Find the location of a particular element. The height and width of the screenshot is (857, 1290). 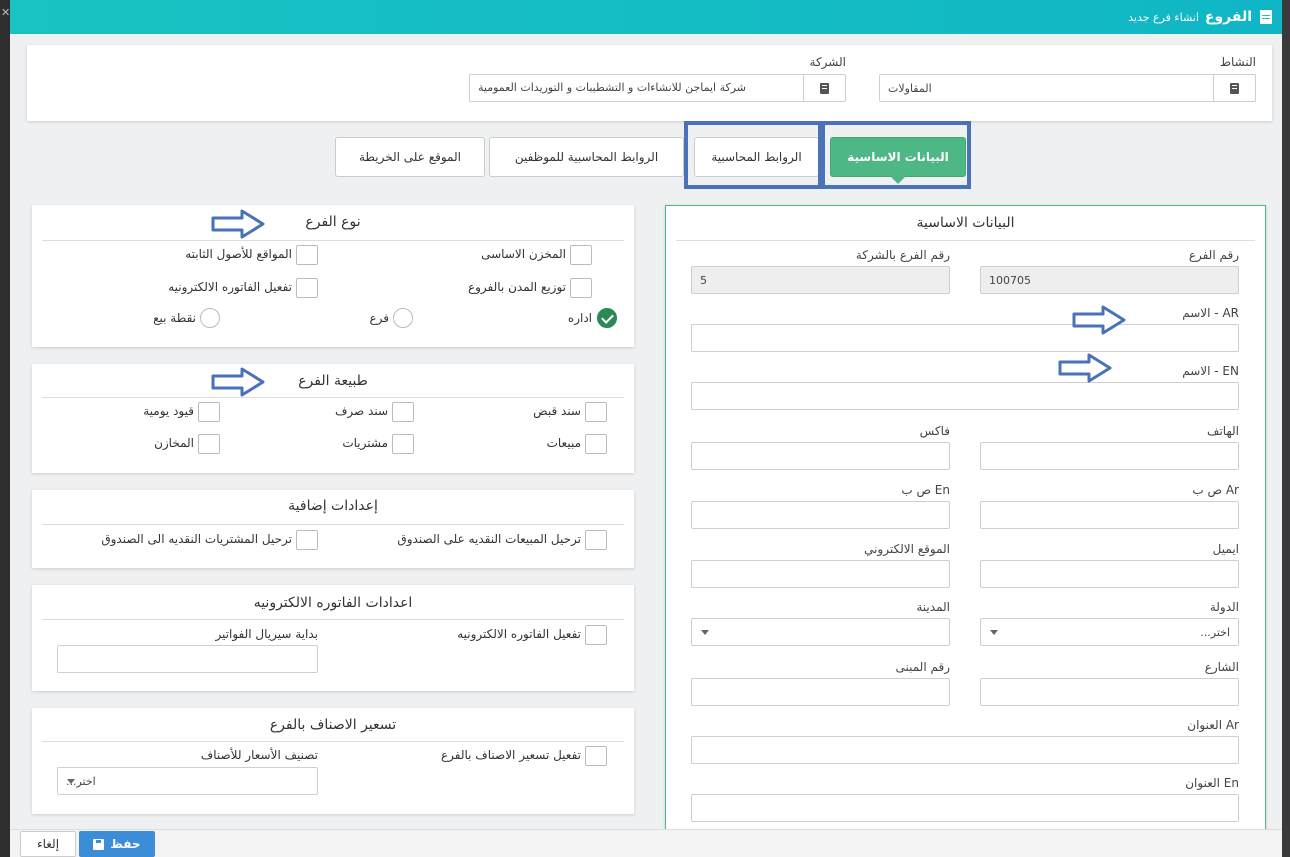

tab-employee-accounting-links: الروابط المحاسبية للموظفين is located at coordinates (586, 157).